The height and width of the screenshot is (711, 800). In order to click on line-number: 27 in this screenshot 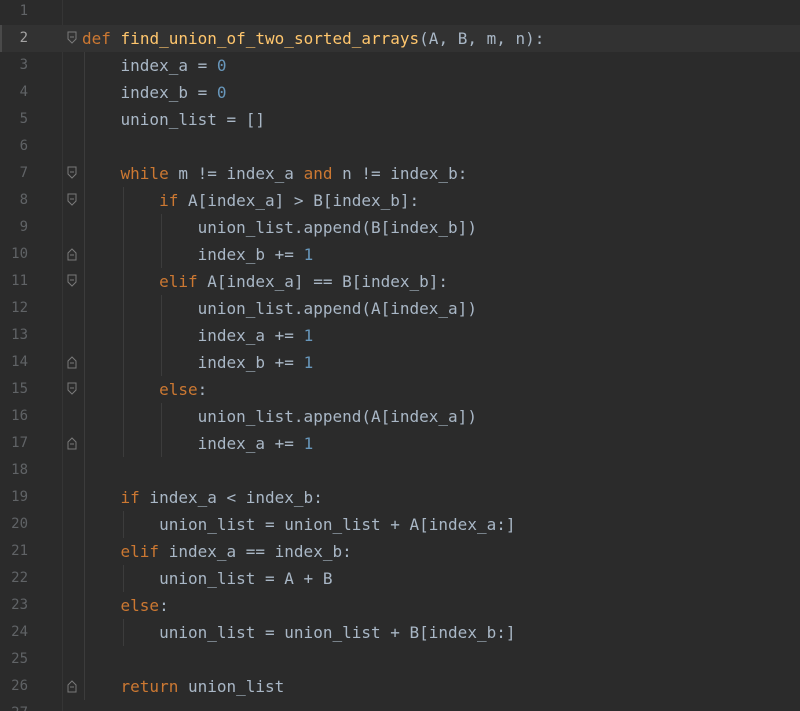, I will do `click(14, 705)`.